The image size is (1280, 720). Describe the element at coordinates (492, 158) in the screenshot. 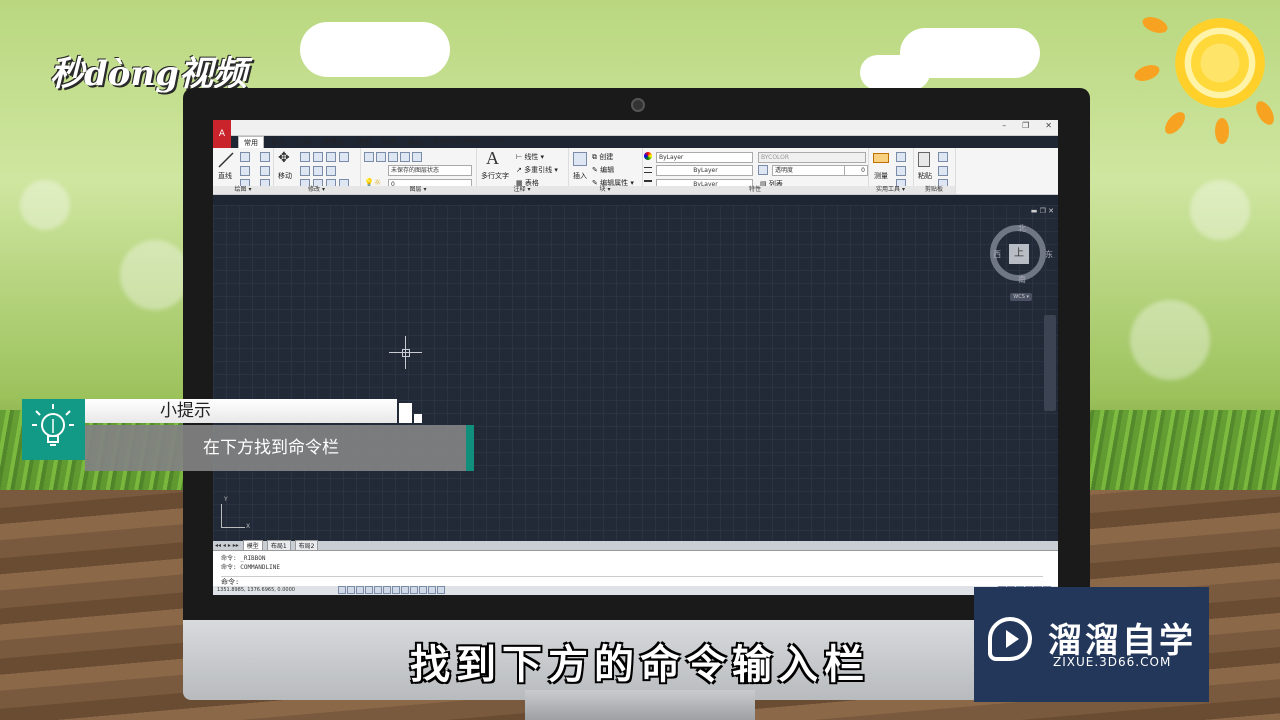

I see `mtext-icon: A` at that location.